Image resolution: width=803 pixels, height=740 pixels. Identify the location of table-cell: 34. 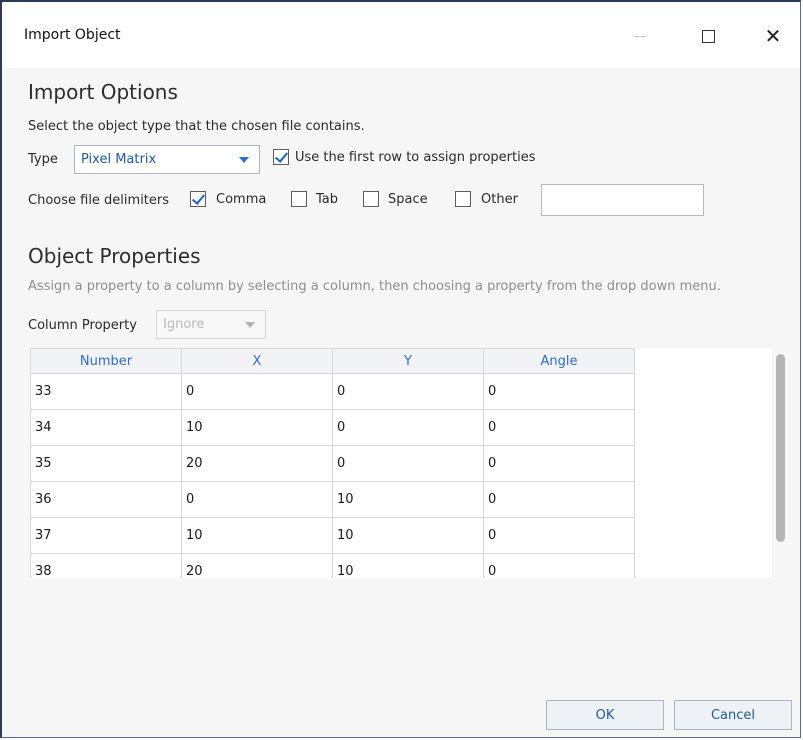
(106, 427).